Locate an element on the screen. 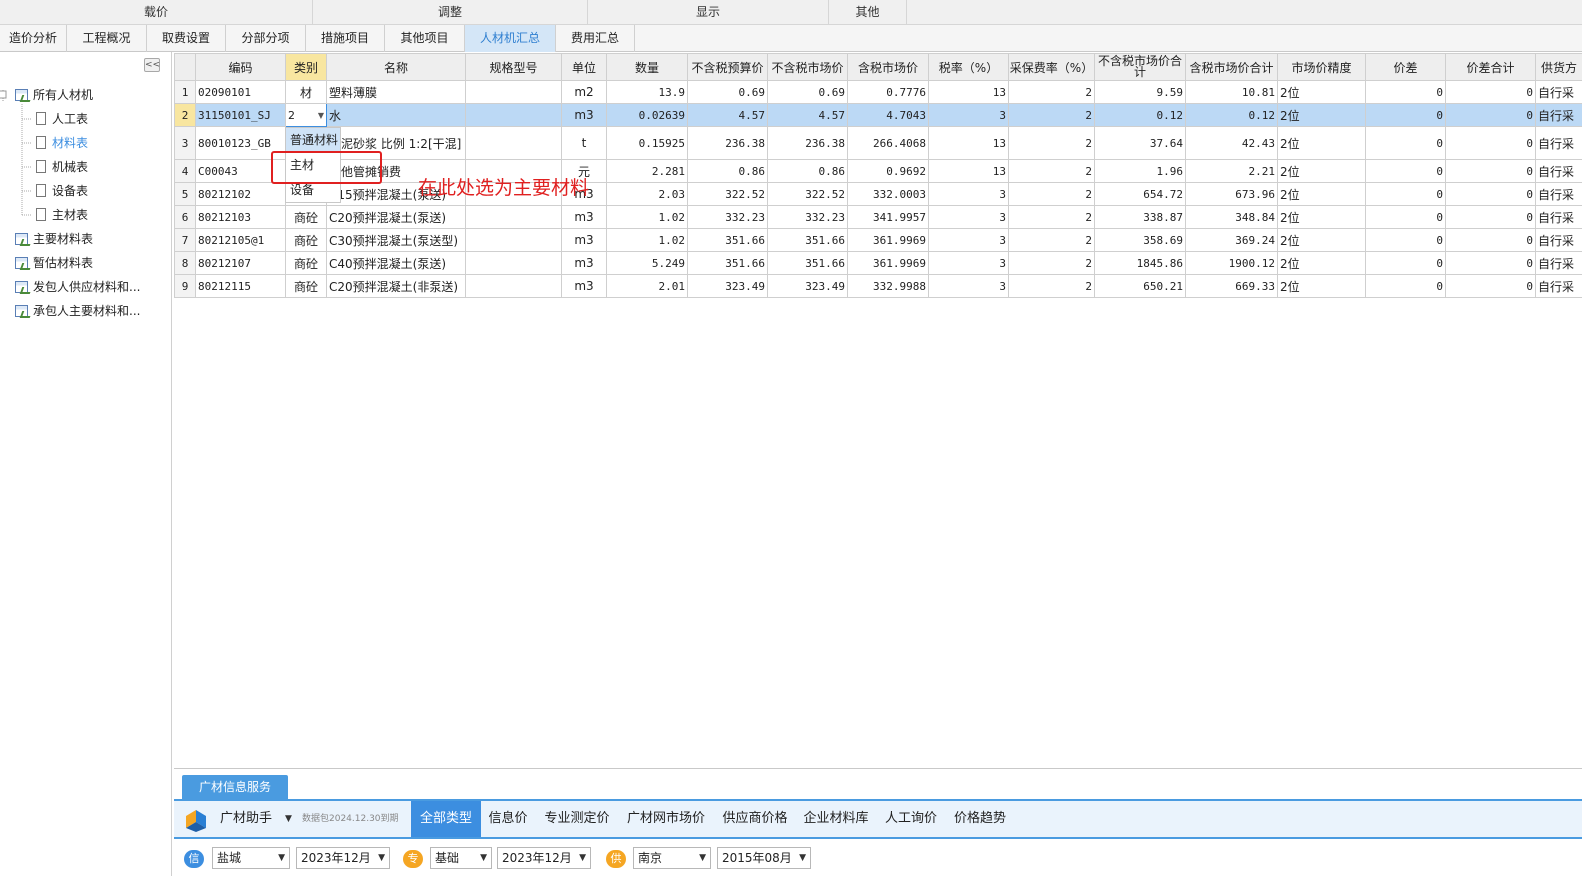 The width and height of the screenshot is (1582, 876). cell-code: 80212102 is located at coordinates (240, 194).